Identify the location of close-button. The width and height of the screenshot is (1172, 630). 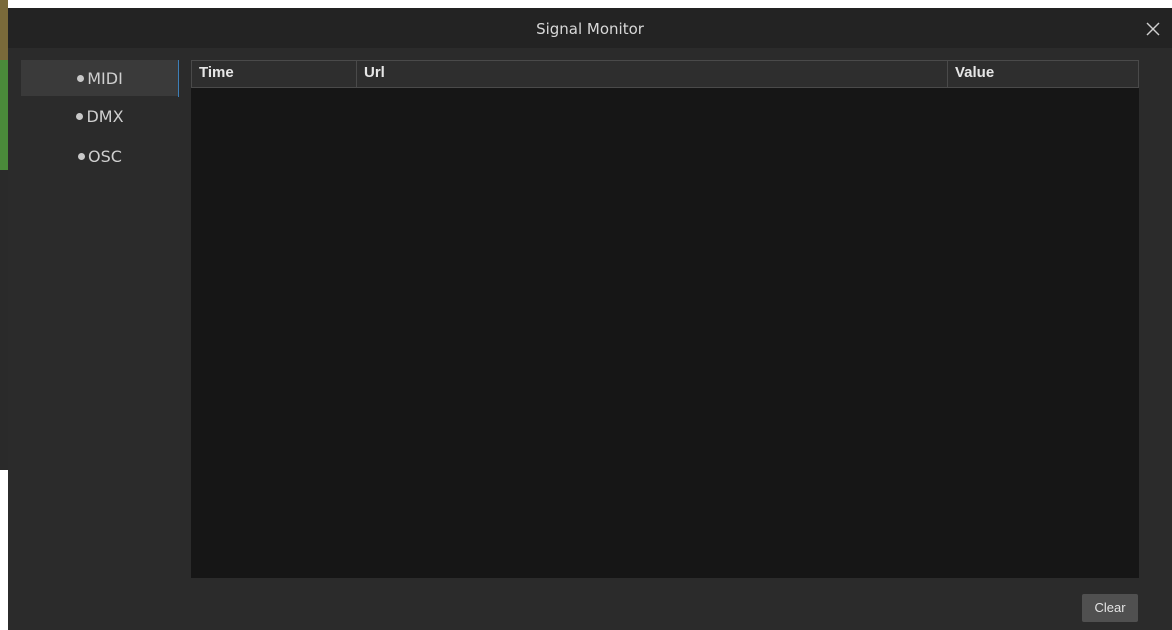
(1153, 29).